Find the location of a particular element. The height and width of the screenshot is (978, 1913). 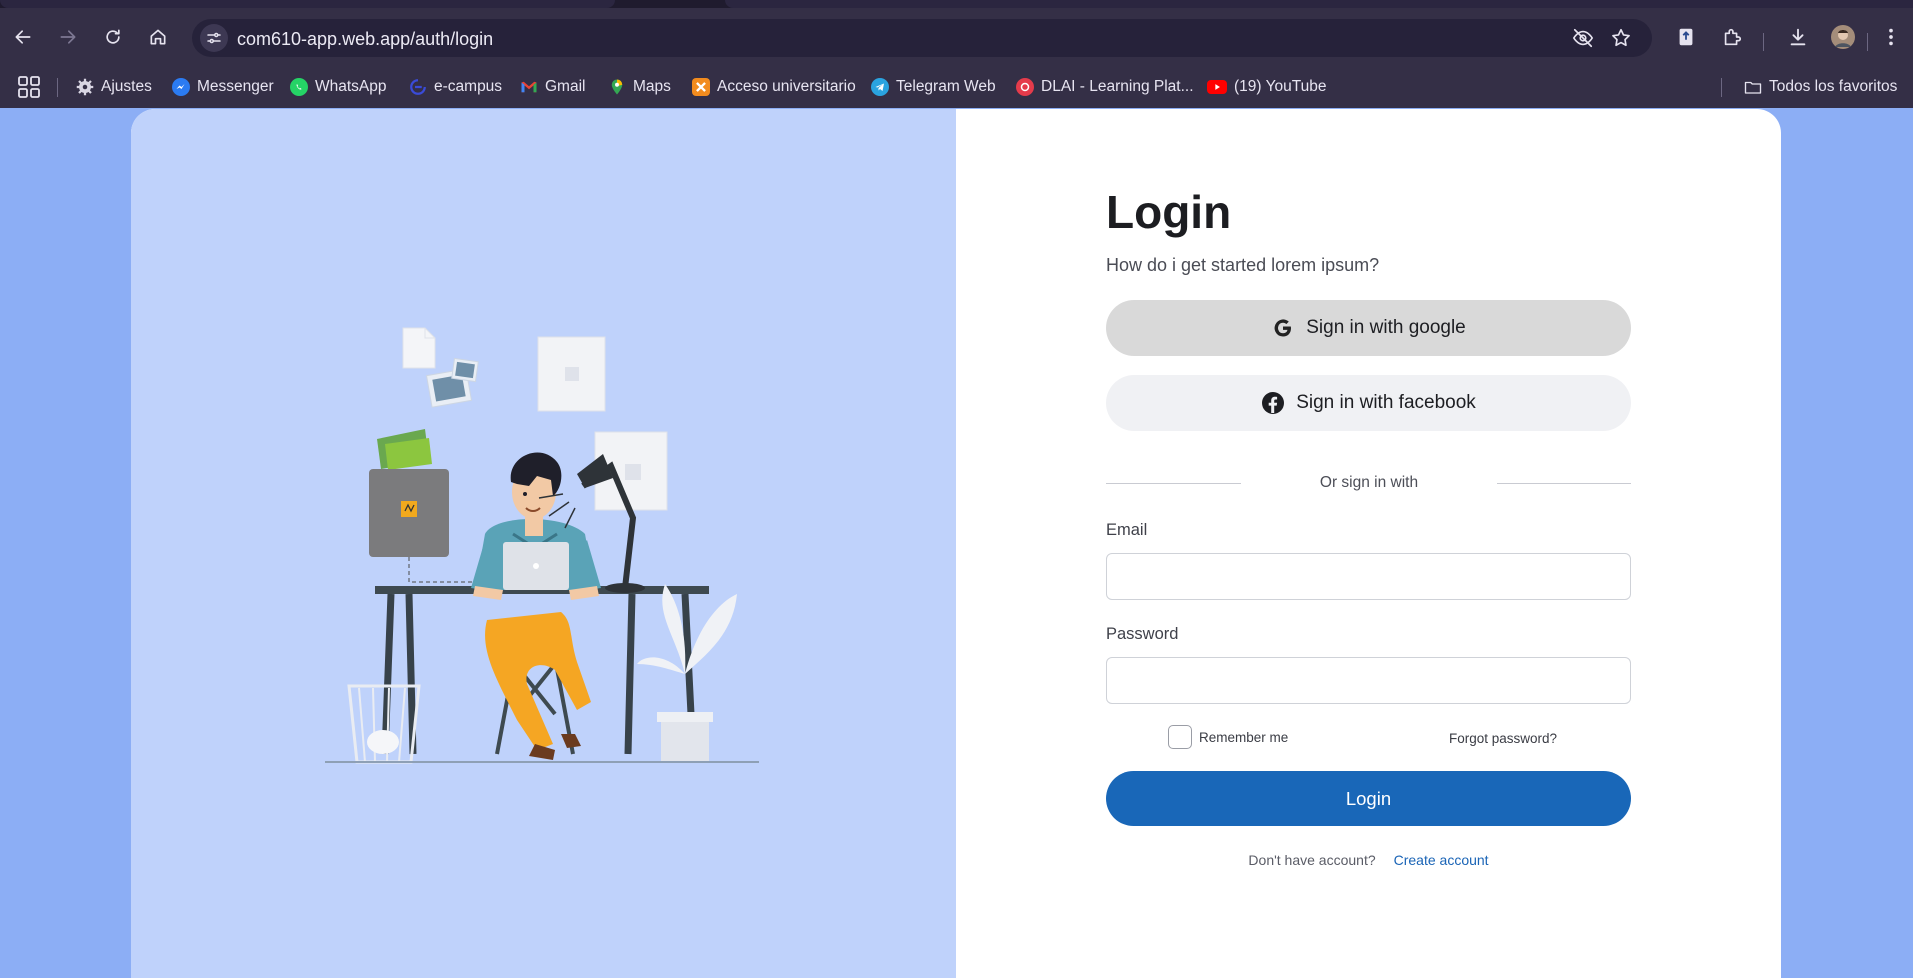

star-icon is located at coordinates (1621, 37).